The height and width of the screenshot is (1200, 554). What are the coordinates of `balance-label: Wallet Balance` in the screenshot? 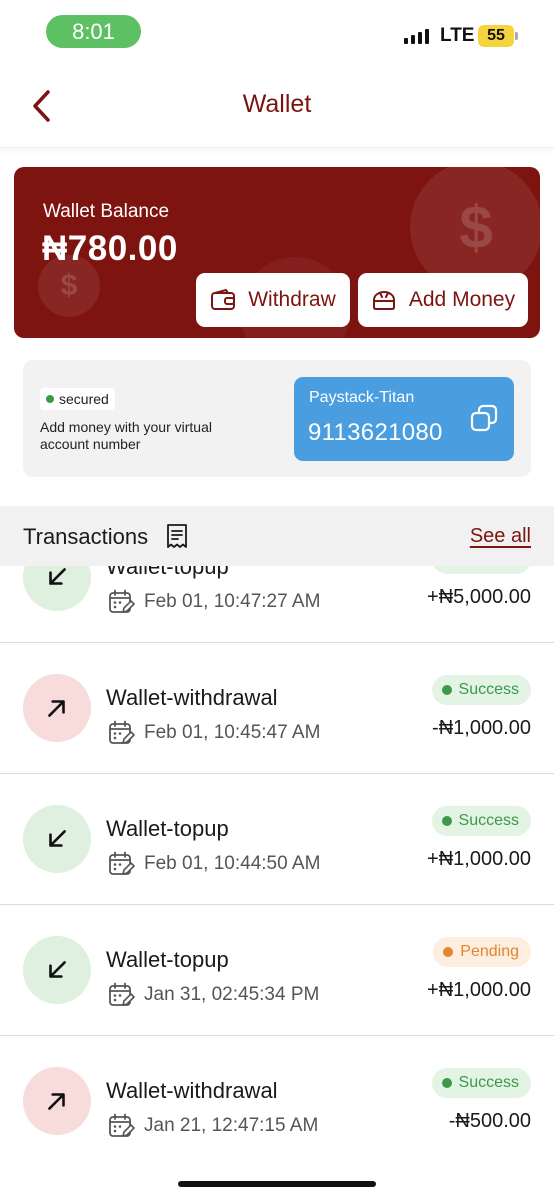 It's located at (106, 211).